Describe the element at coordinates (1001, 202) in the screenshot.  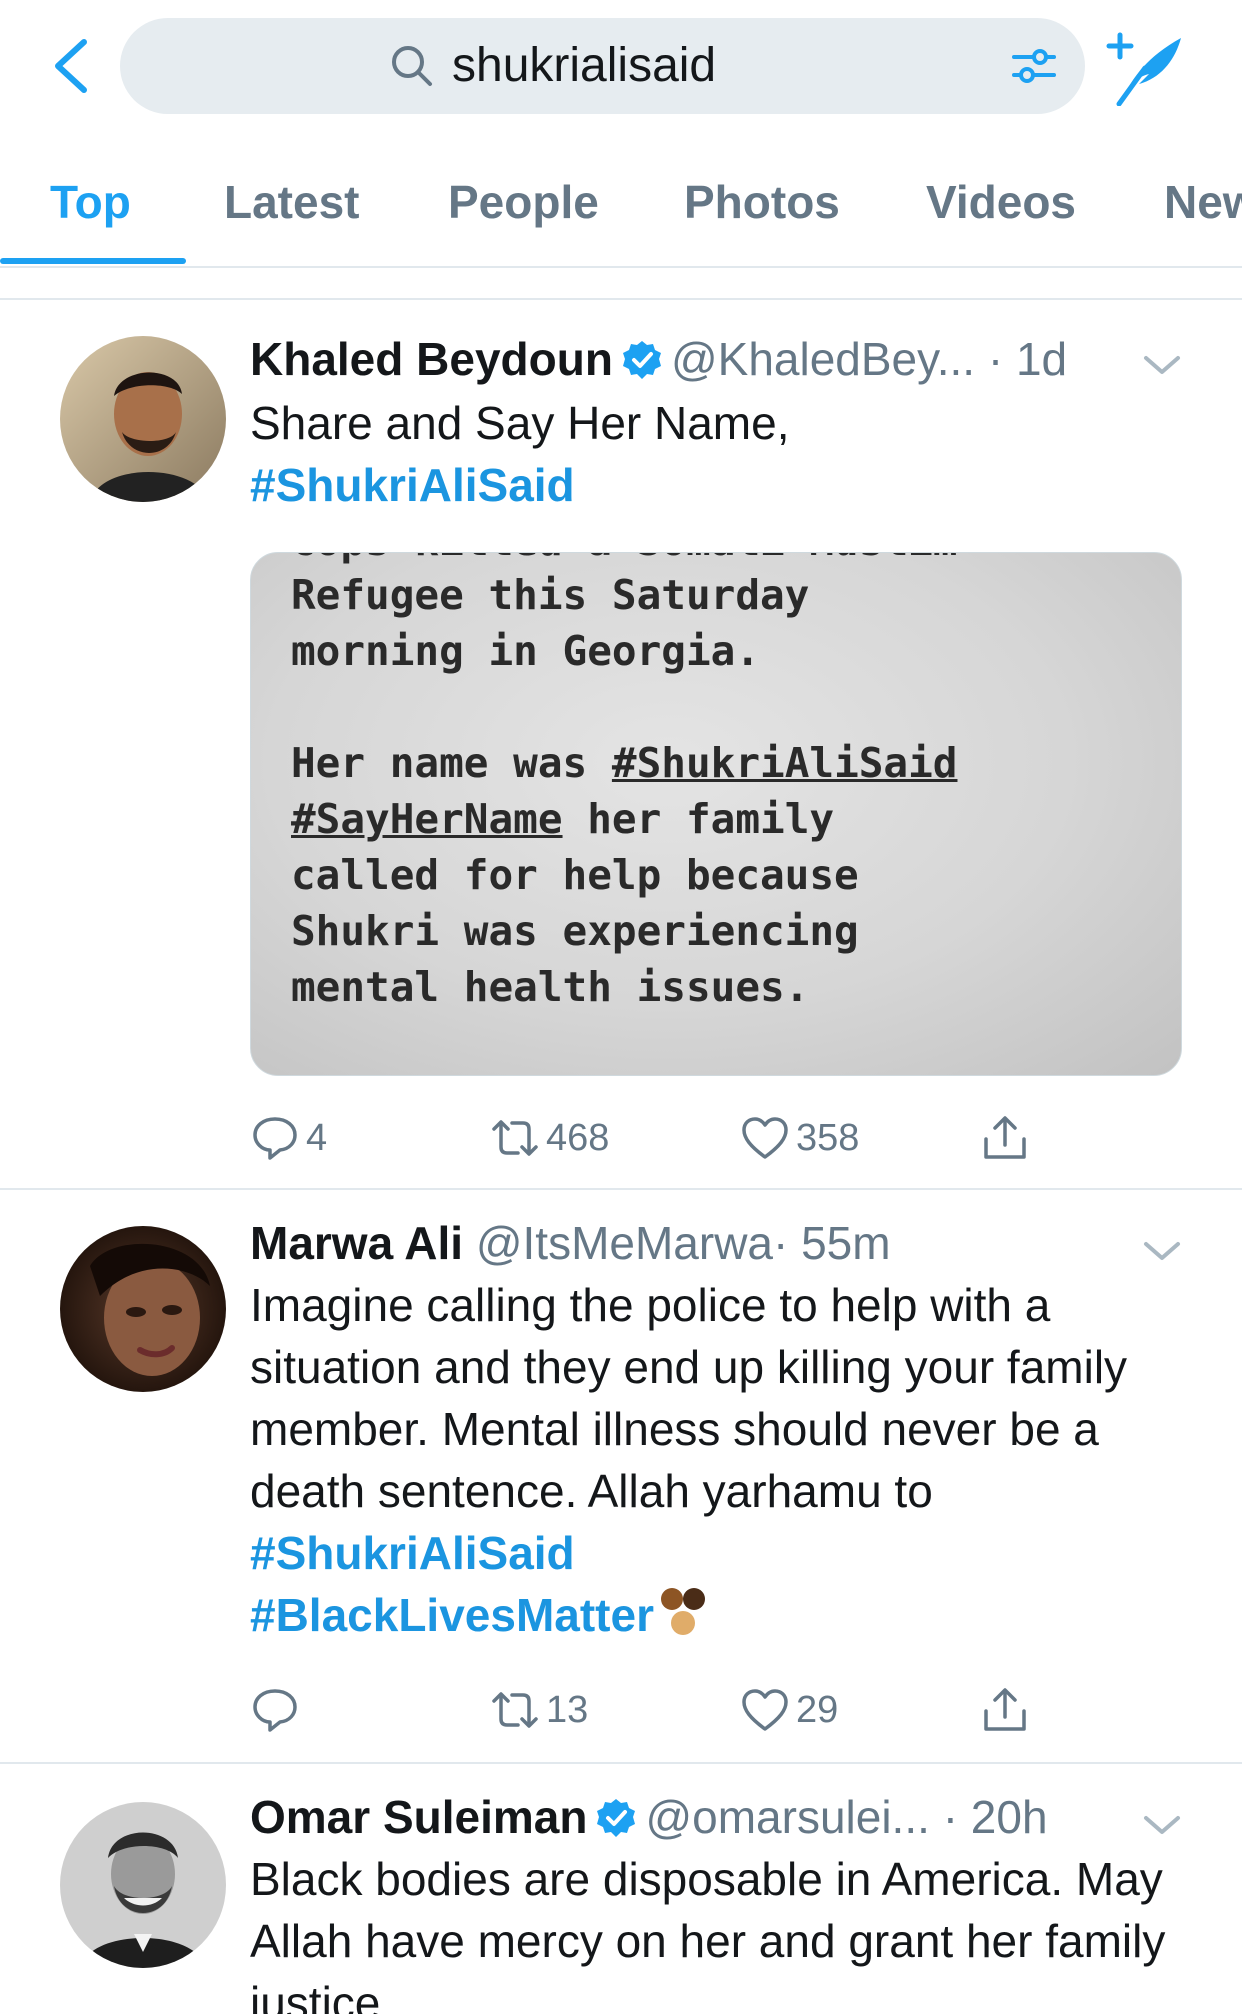
I see `tab-videos: Videos` at that location.